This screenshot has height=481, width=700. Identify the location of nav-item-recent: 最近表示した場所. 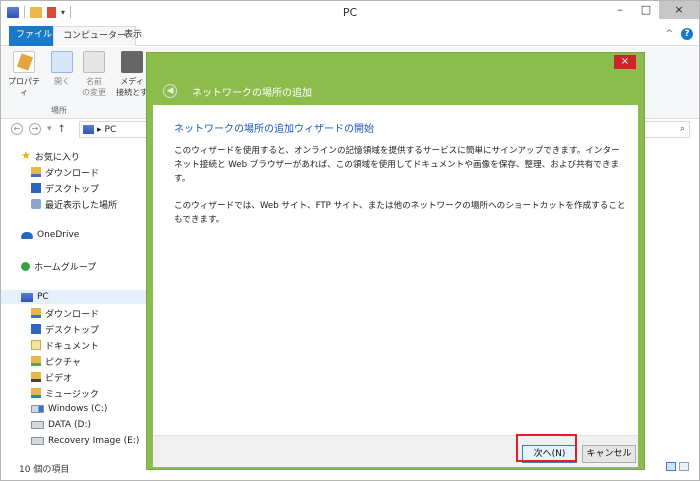
(74, 204).